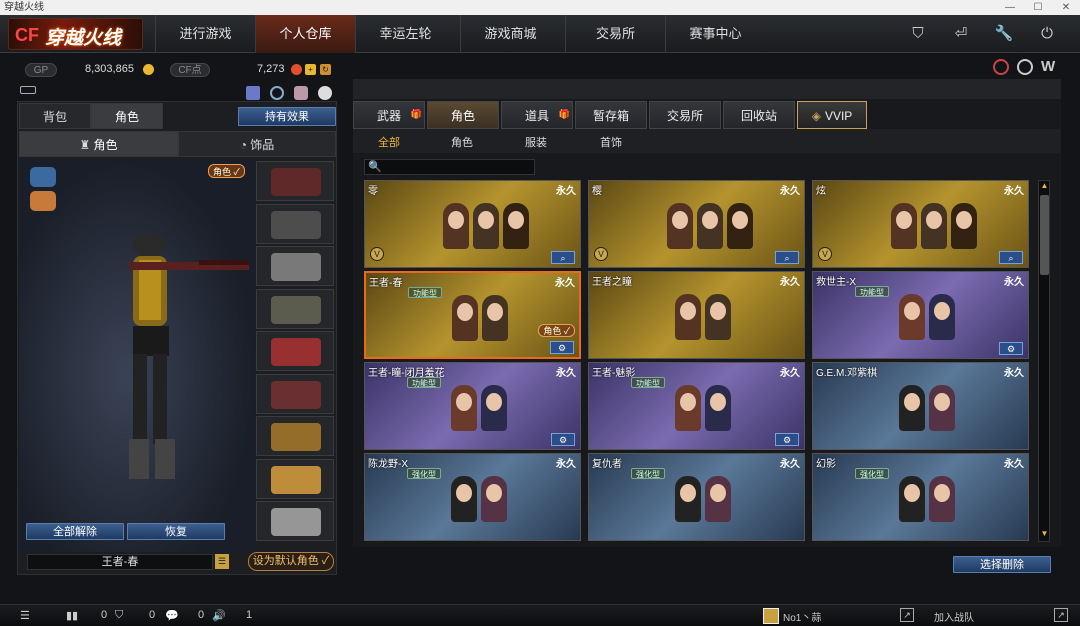  What do you see at coordinates (759, 115) in the screenshot?
I see `tab-5: 回收站` at bounding box center [759, 115].